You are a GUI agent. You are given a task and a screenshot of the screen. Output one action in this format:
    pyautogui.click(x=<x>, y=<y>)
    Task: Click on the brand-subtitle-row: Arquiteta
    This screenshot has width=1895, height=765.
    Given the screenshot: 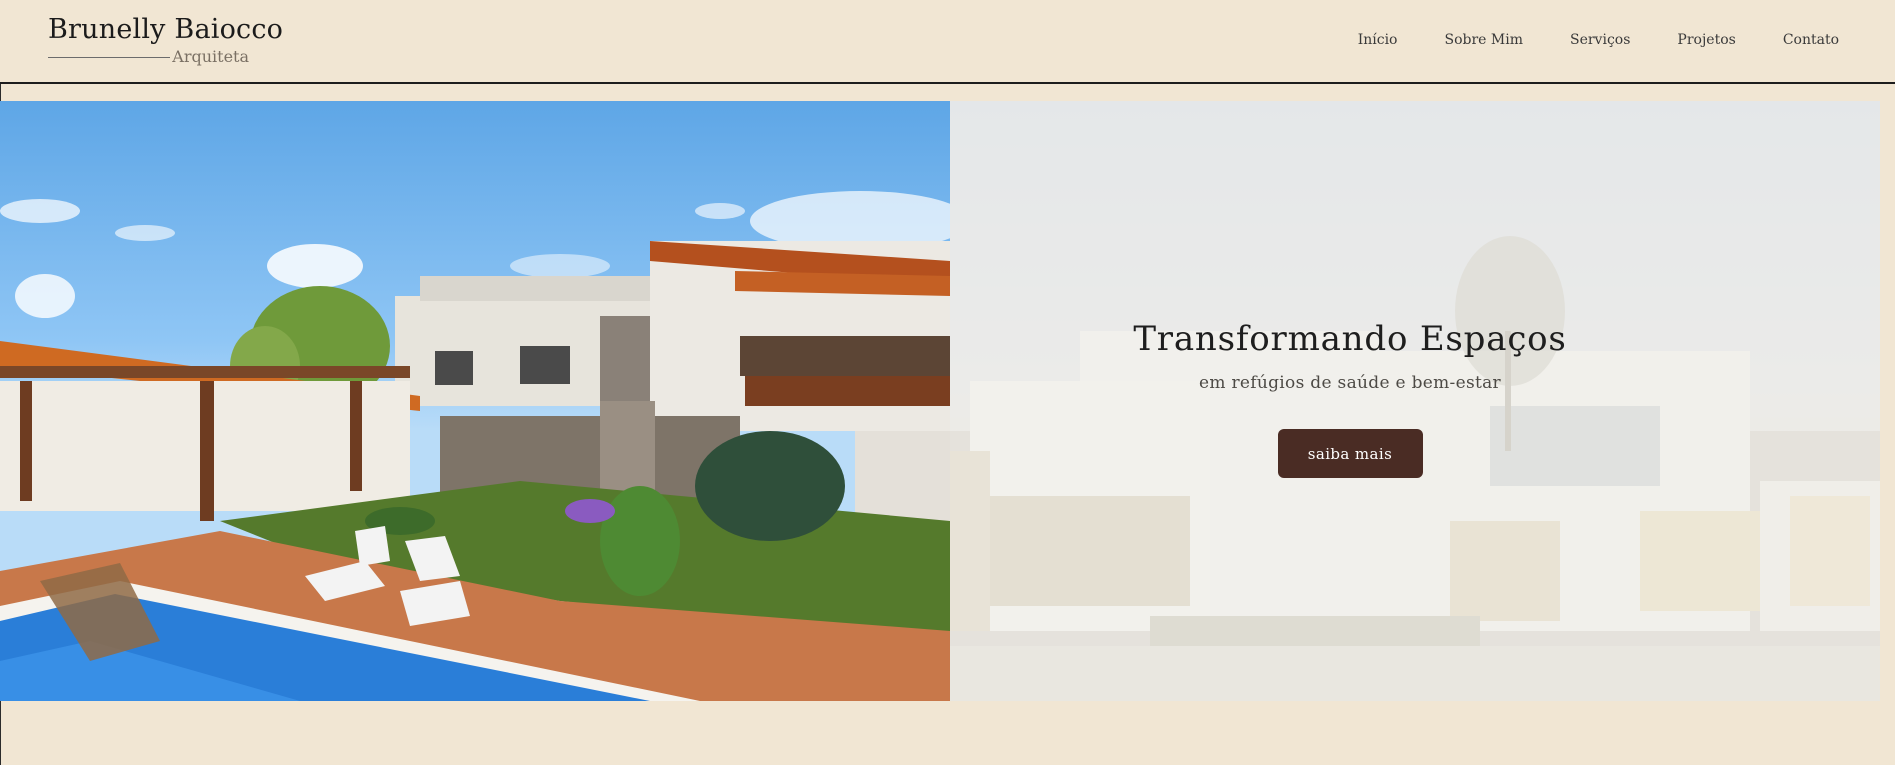 What is the action you would take?
    pyautogui.click(x=150, y=57)
    